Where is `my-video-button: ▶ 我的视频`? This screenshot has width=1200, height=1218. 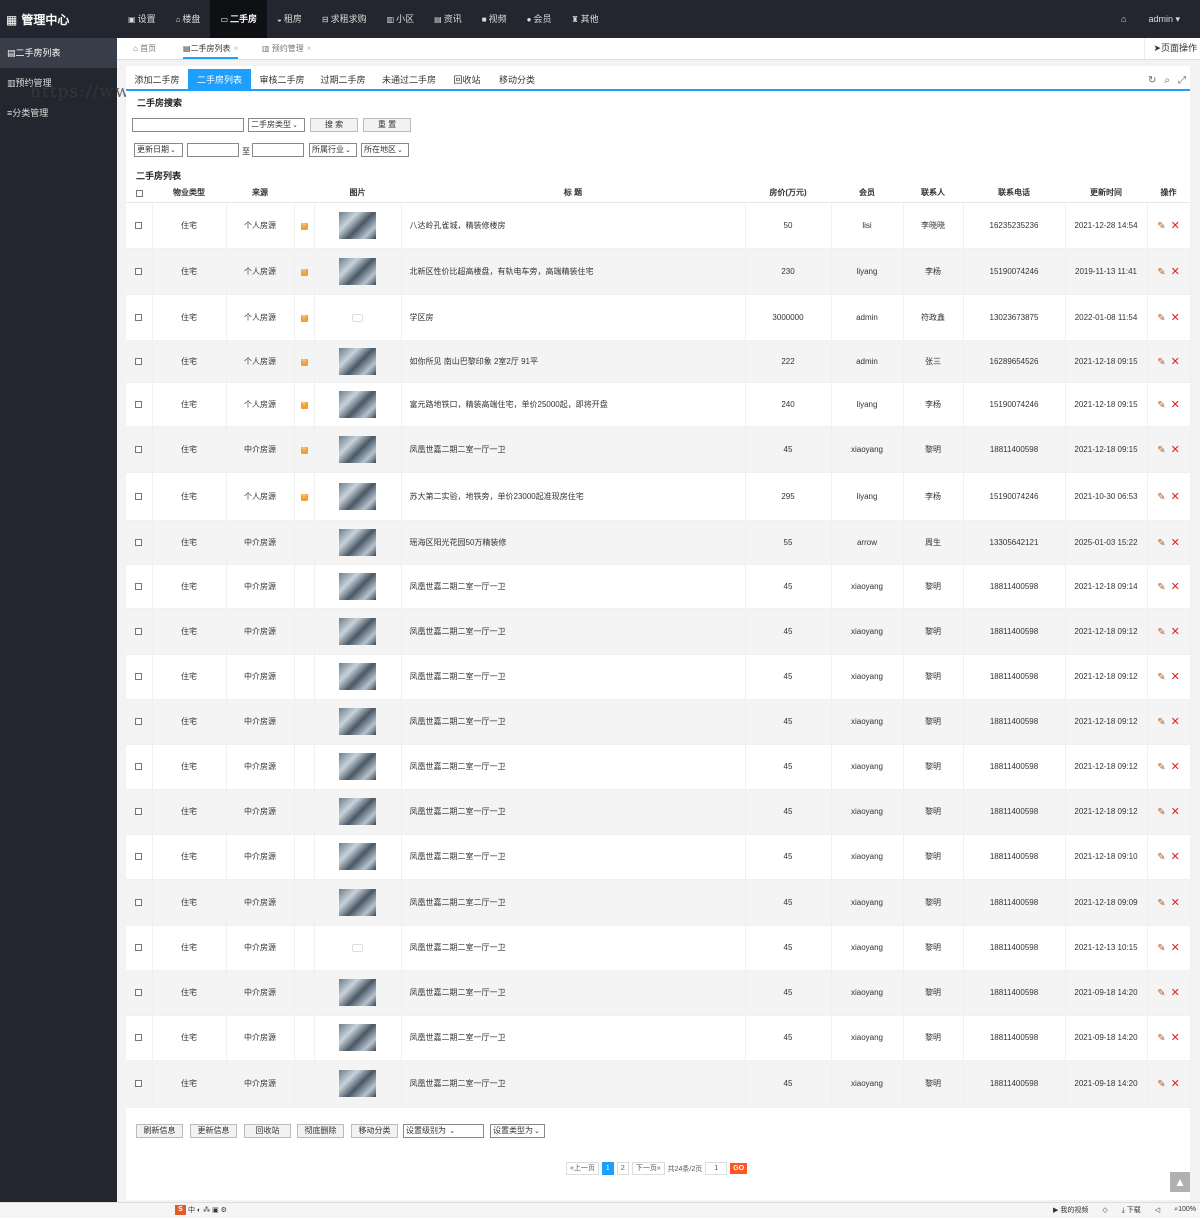
my-video-button: ▶ 我的视频 is located at coordinates (1070, 1210).